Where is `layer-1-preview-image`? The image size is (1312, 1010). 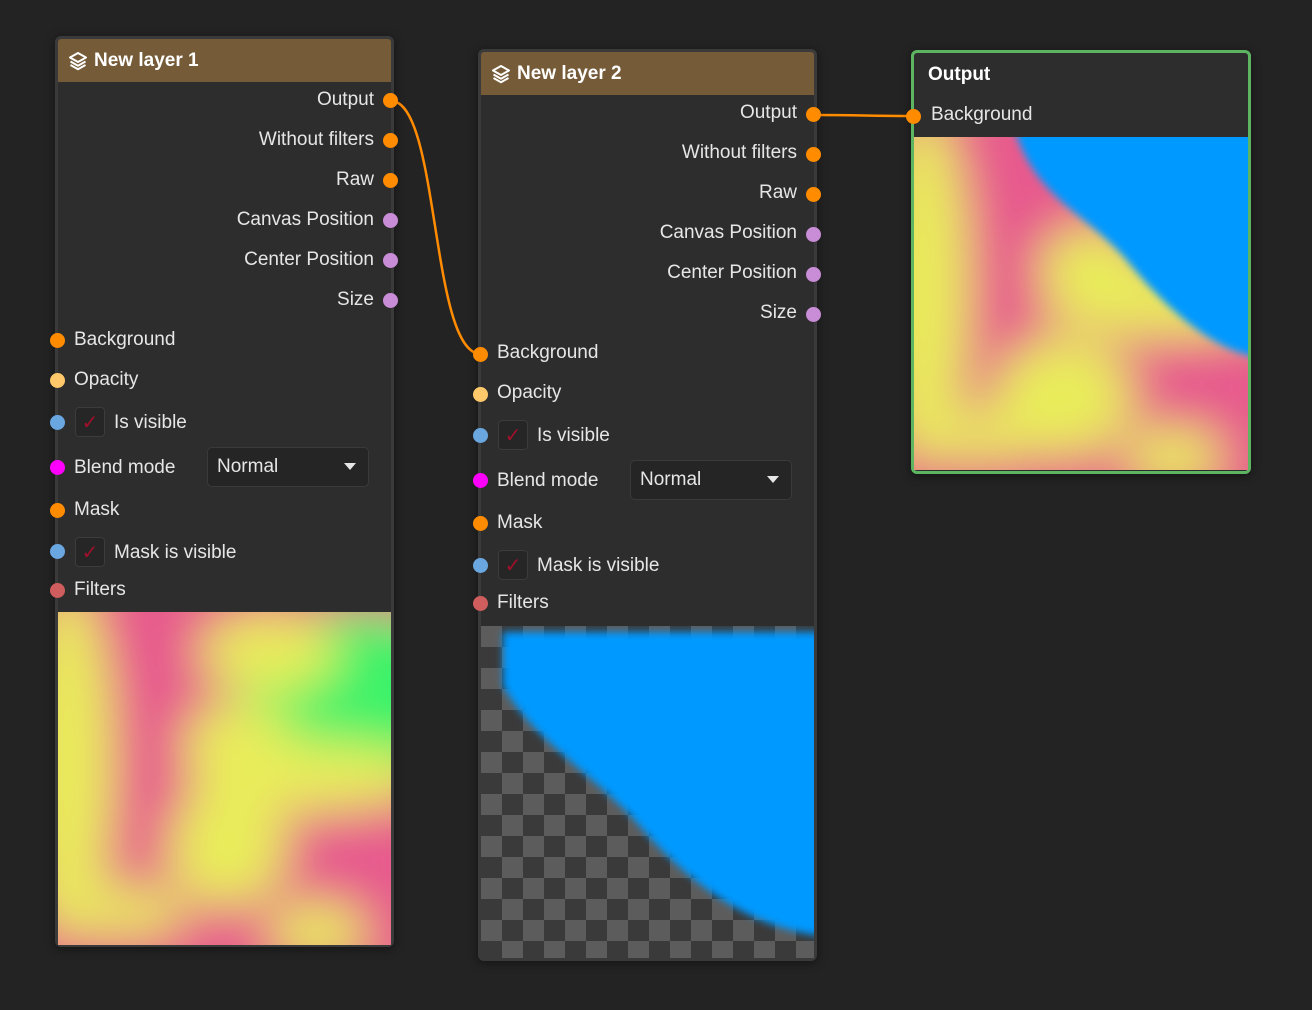
layer-1-preview-image is located at coordinates (224, 778).